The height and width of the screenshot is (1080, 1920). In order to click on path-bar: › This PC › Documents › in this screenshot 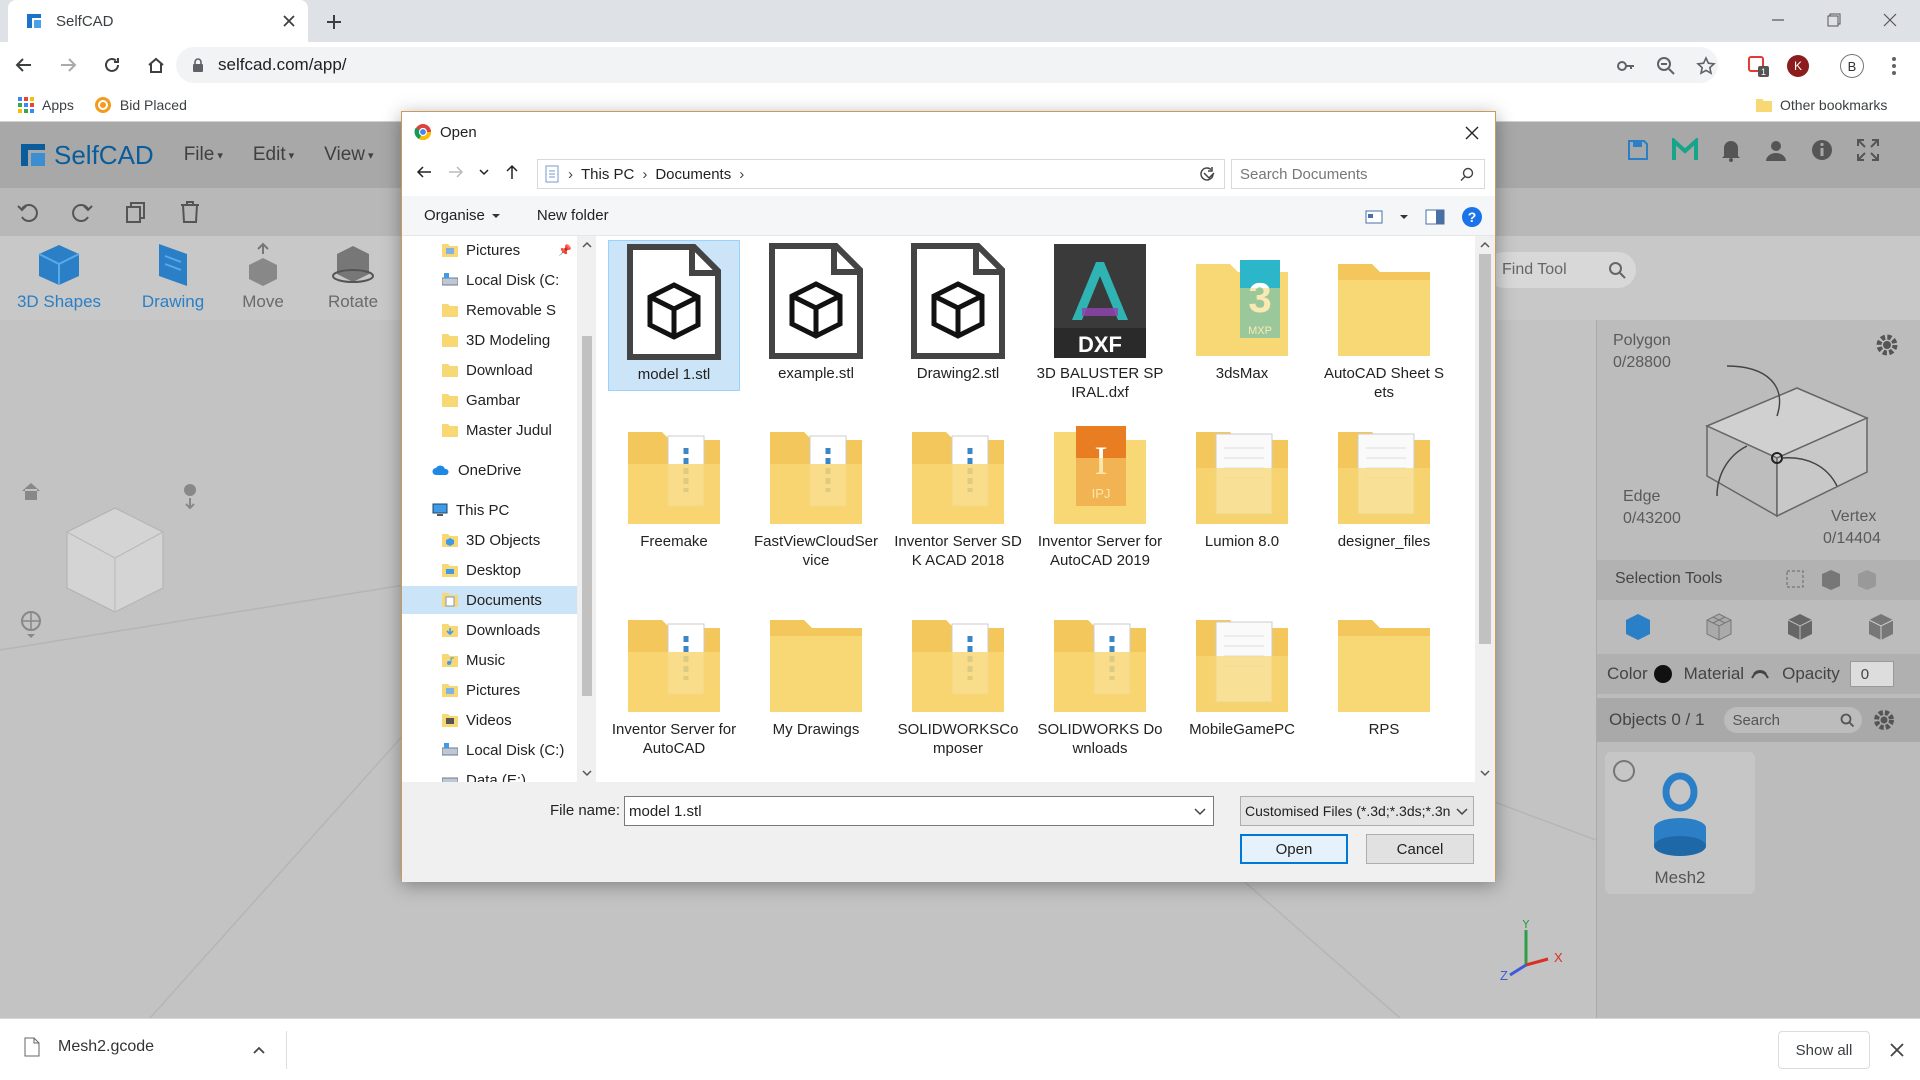, I will do `click(881, 174)`.